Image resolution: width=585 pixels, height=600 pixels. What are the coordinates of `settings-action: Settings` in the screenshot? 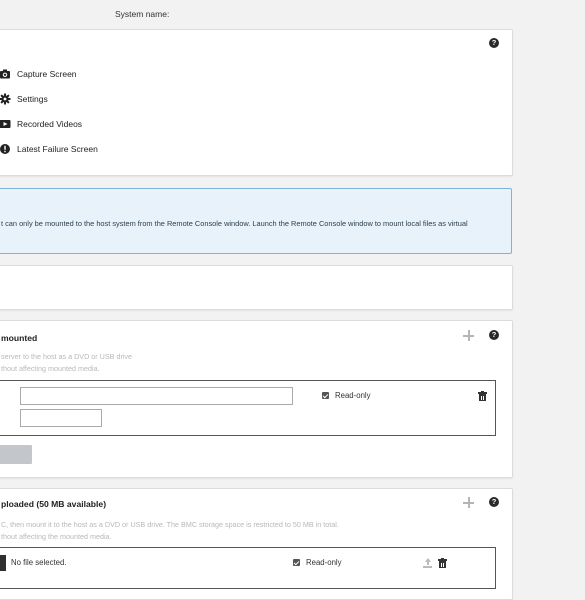 It's located at (24, 99).